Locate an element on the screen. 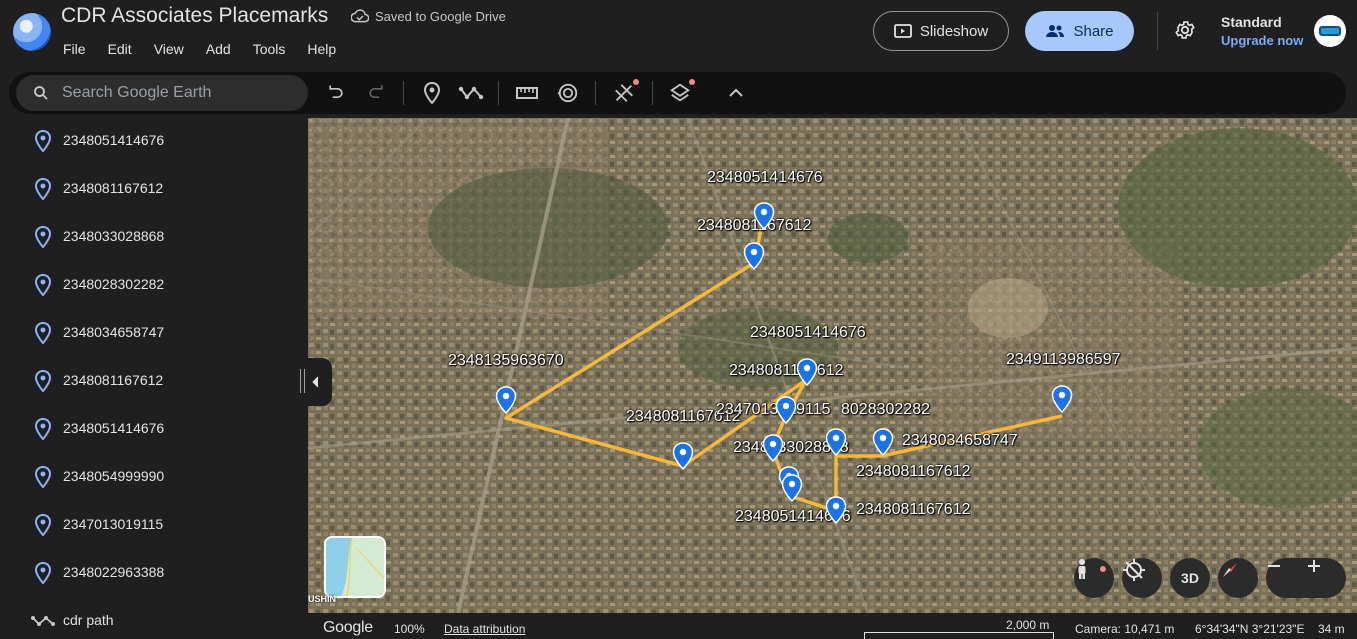 Image resolution: width=1357 pixels, height=639 pixels. list-item: 2347013019115 is located at coordinates (154, 524).